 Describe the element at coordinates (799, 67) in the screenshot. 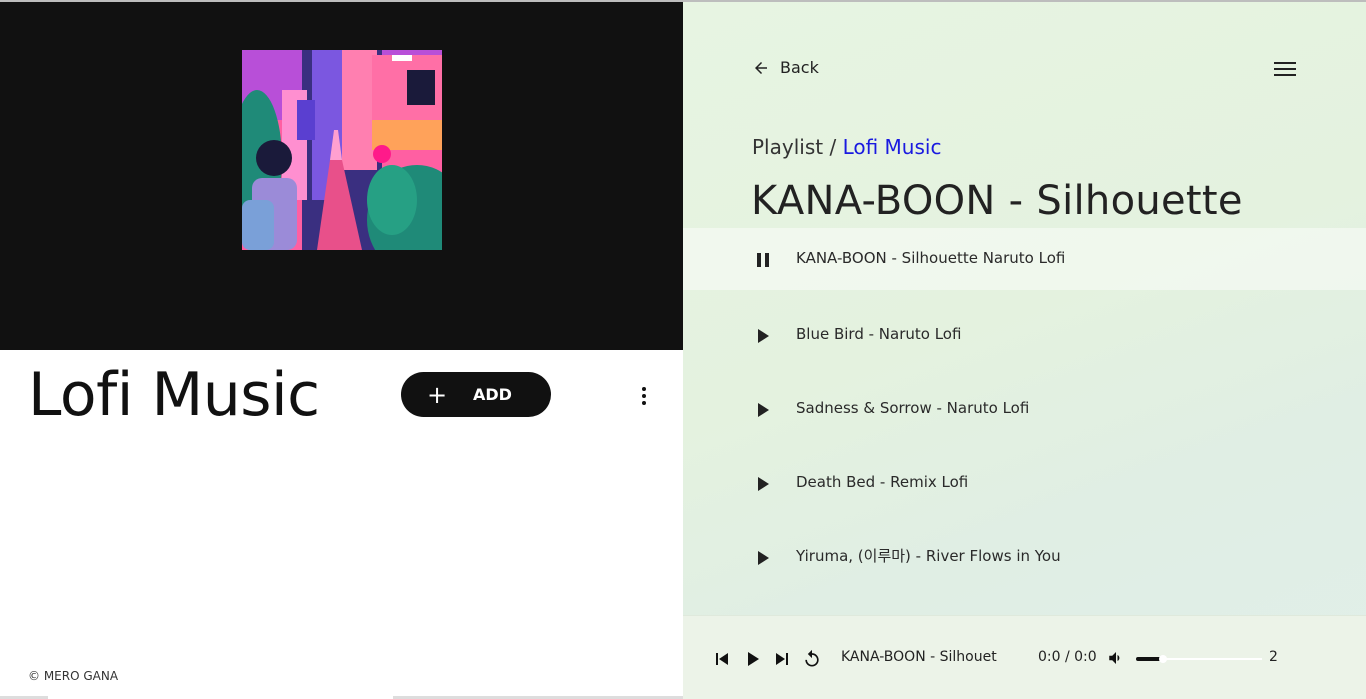

I see `back-label: Back` at that location.